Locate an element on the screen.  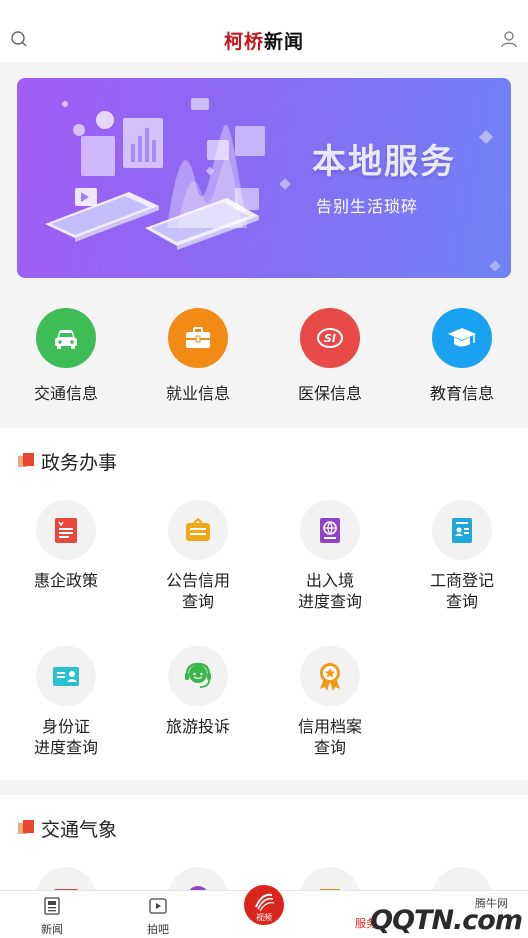
briefcase-icon is located at coordinates (198, 338).